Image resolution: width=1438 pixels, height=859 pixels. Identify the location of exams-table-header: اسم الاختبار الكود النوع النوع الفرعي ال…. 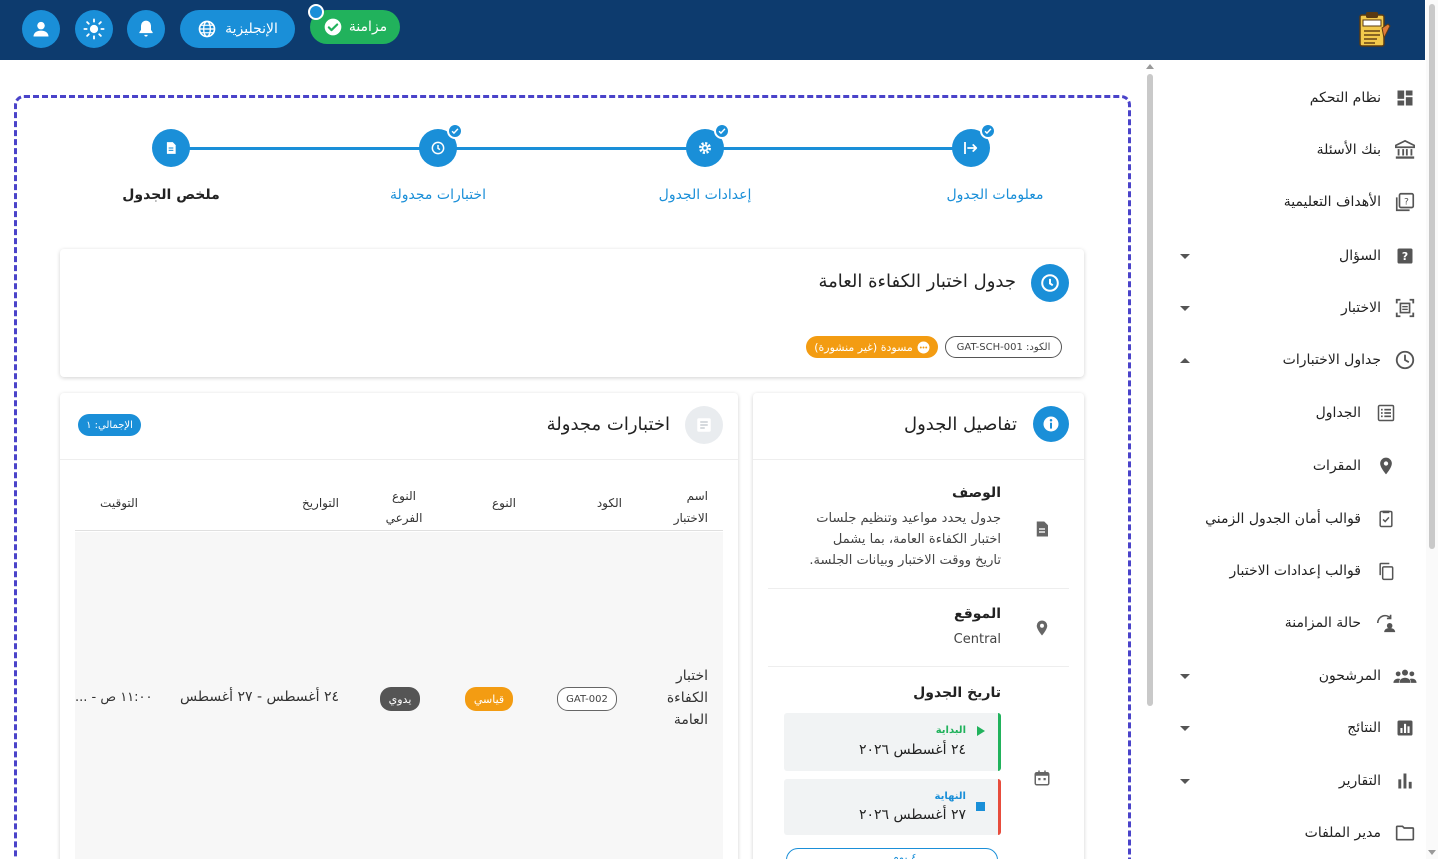
(399, 508).